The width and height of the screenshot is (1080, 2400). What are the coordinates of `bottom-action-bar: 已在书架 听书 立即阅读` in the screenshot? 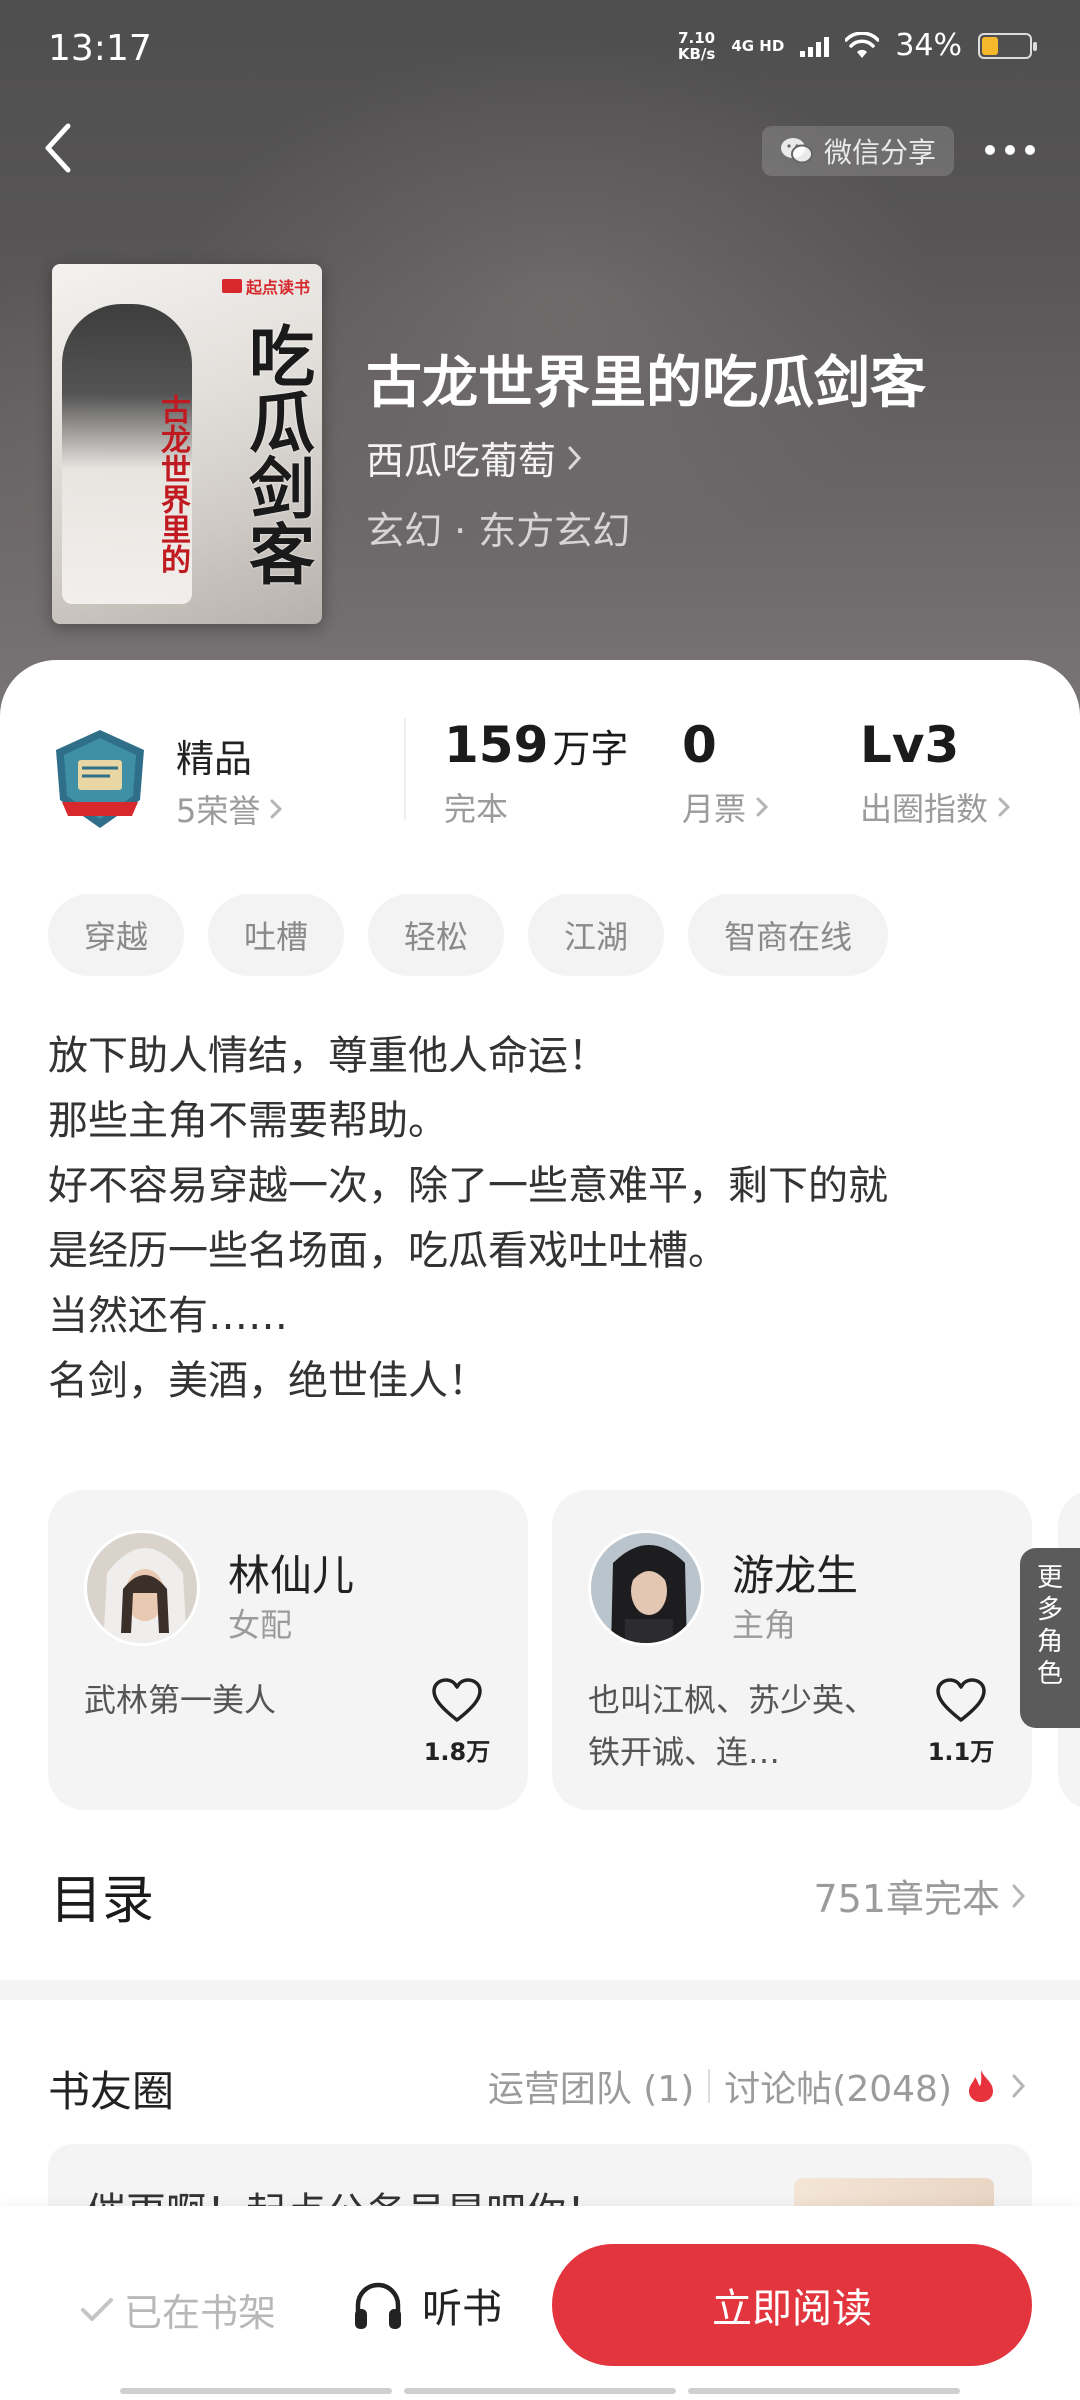 It's located at (540, 2303).